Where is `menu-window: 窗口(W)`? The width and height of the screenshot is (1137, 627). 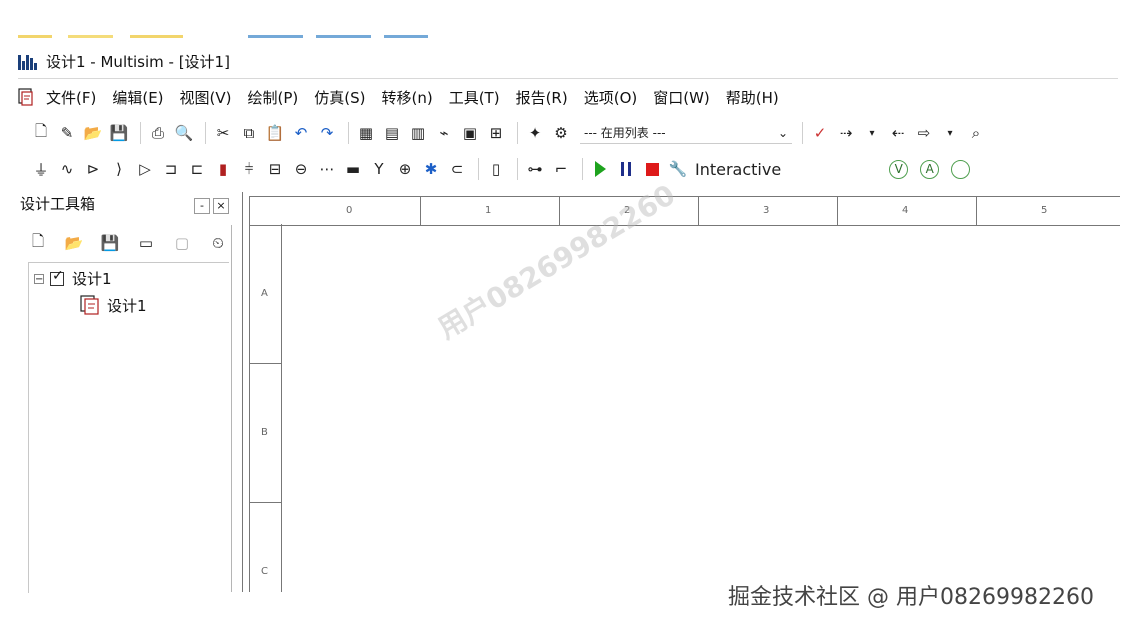 menu-window: 窗口(W) is located at coordinates (681, 97).